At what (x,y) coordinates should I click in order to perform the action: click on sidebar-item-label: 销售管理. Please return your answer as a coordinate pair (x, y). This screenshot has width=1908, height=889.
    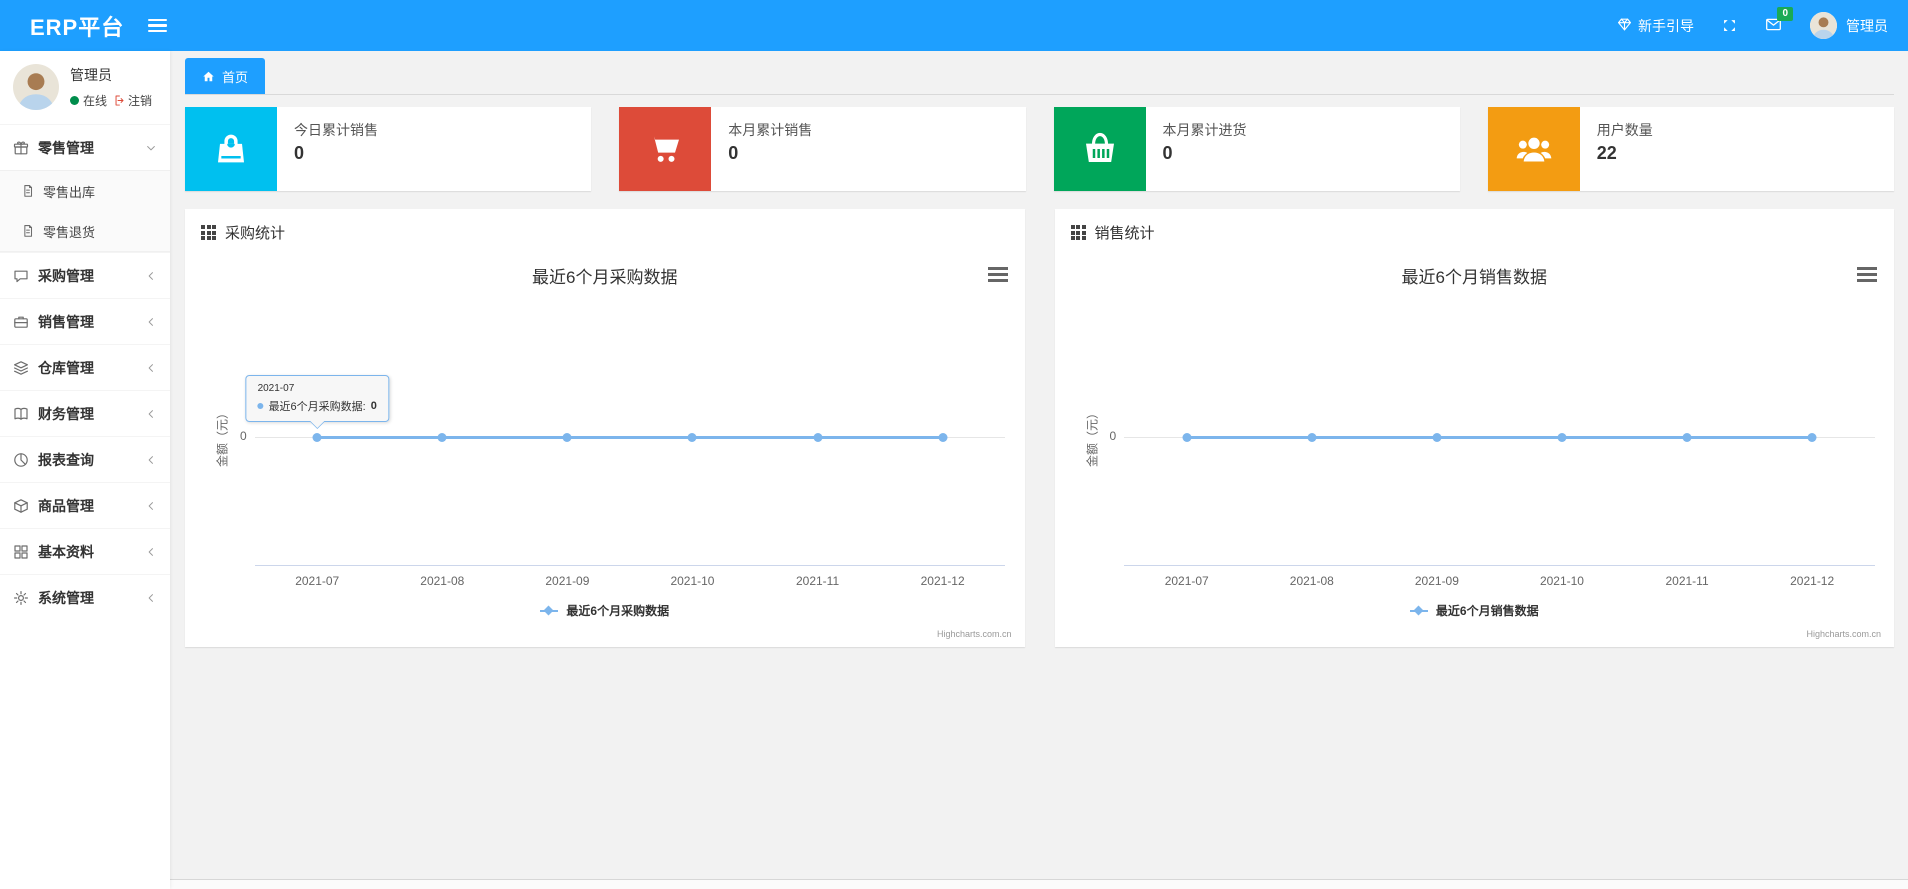
    Looking at the image, I should click on (66, 321).